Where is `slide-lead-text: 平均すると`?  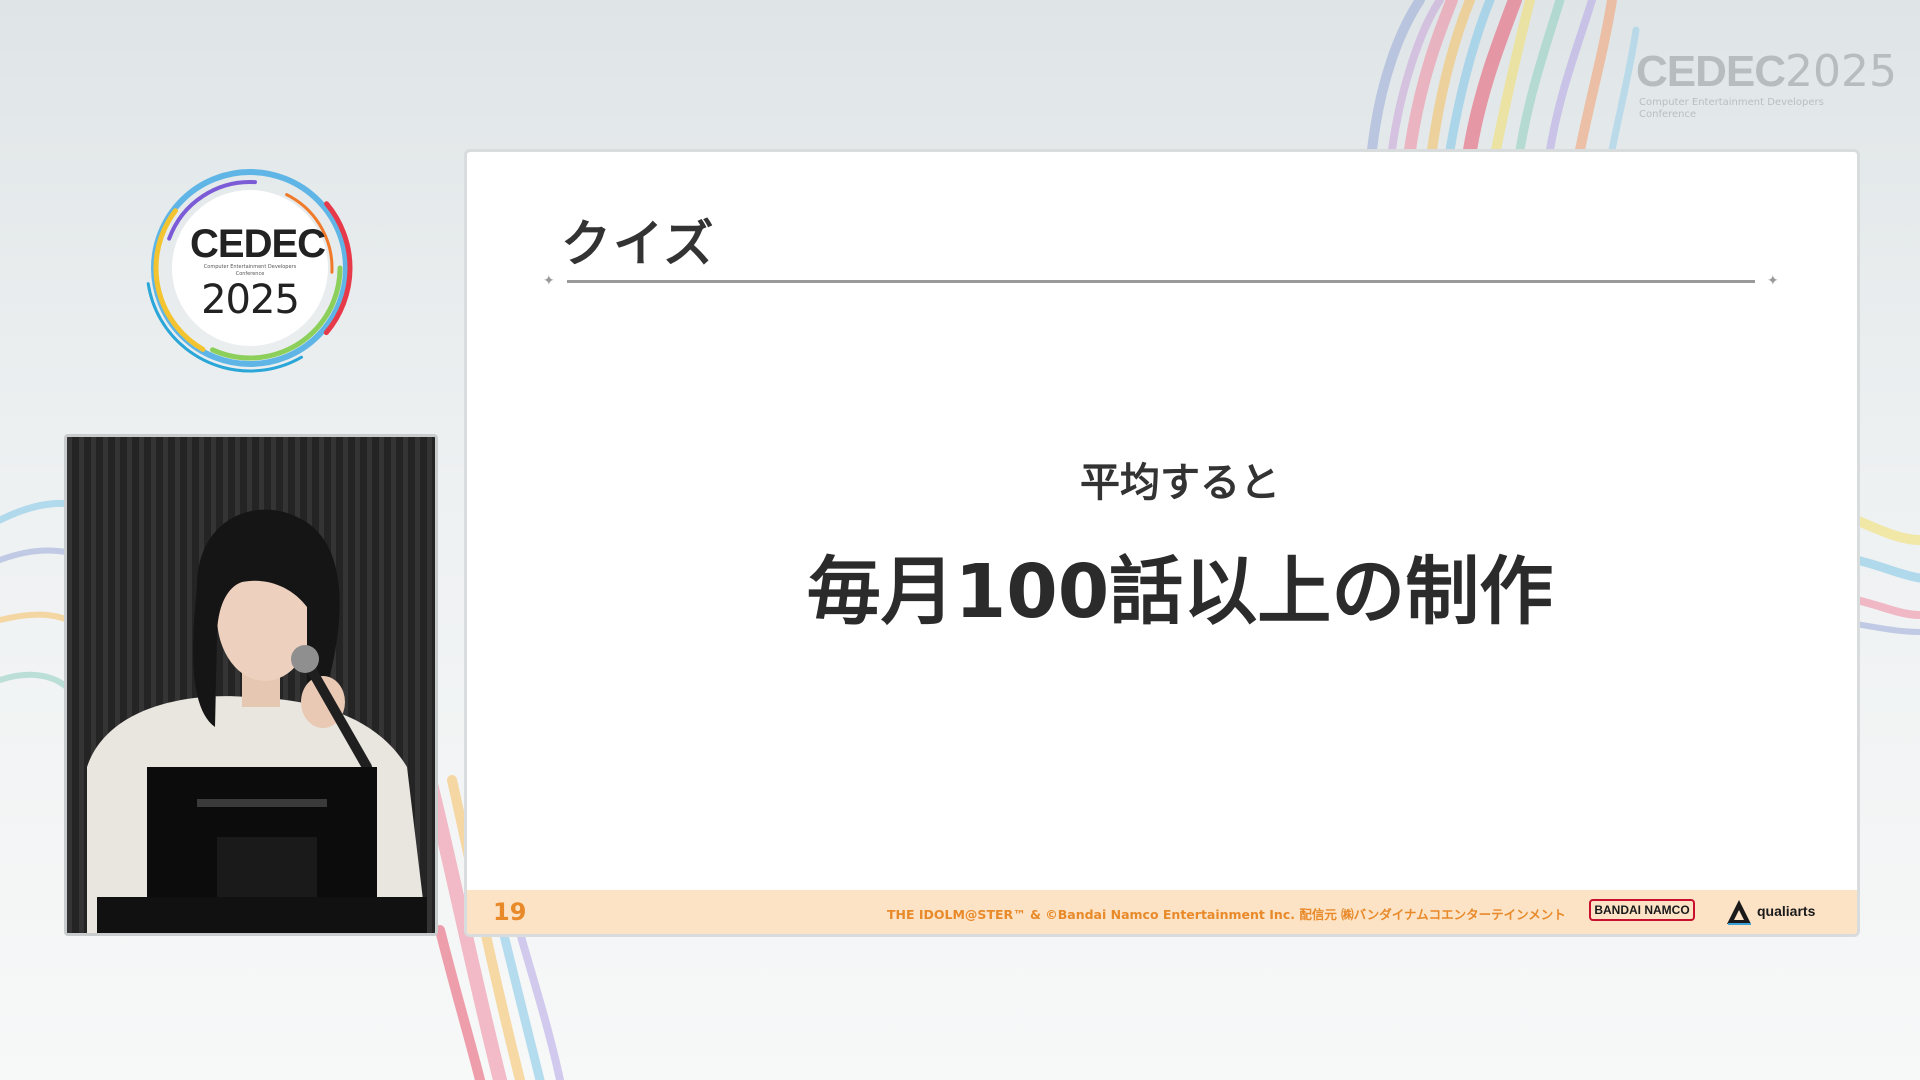 slide-lead-text: 平均すると is located at coordinates (1180, 483).